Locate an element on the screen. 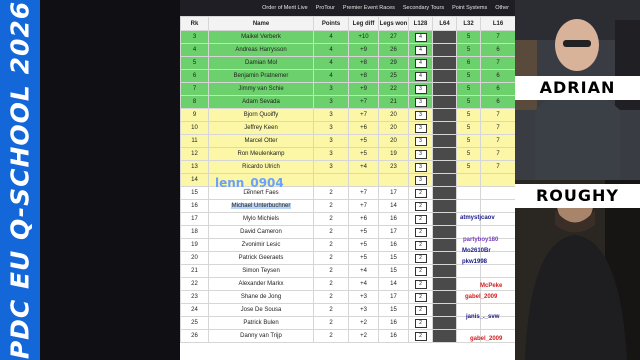  column-header: L128 is located at coordinates (420, 23).